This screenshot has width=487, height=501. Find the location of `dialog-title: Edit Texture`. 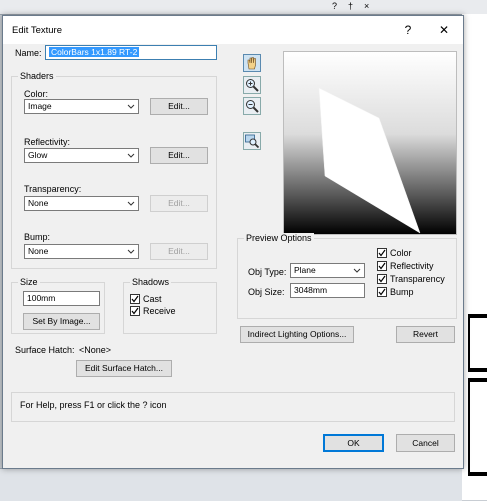

dialog-title: Edit Texture is located at coordinates (37, 30).